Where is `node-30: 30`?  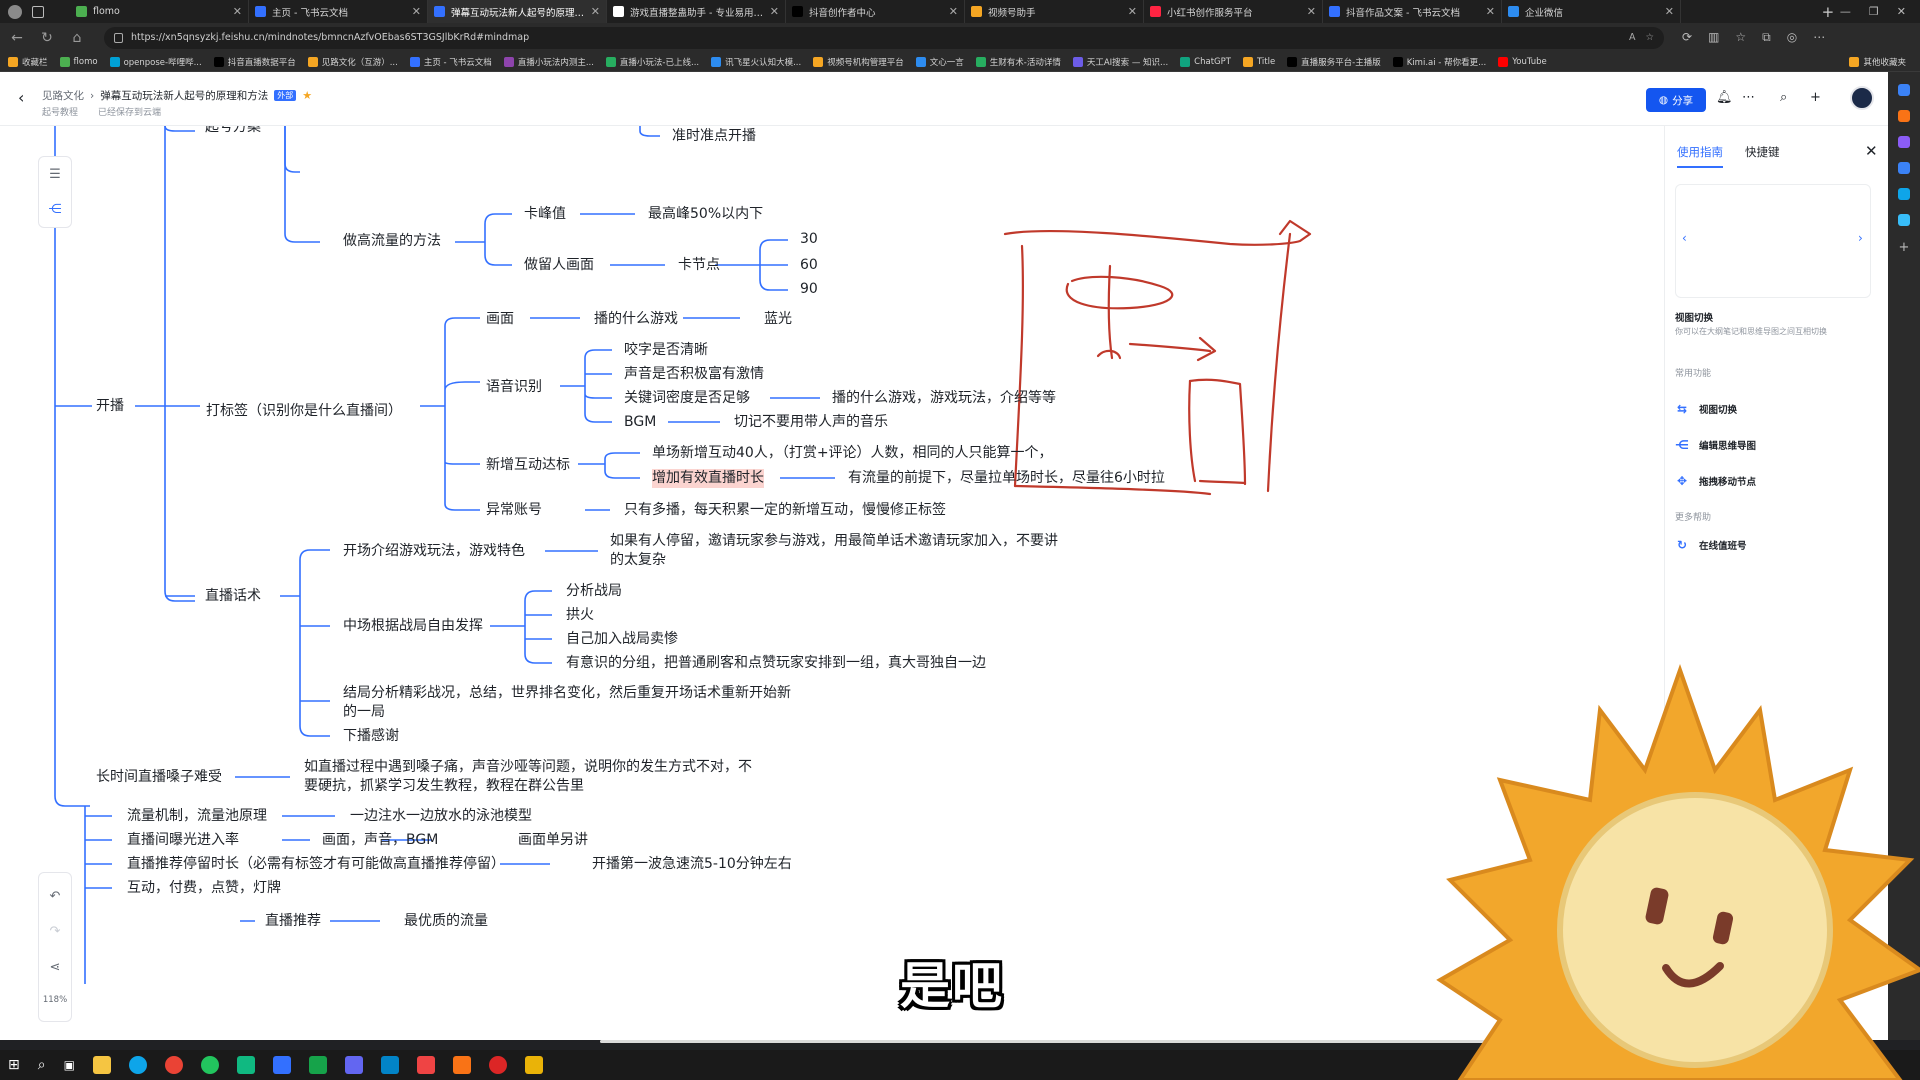 node-30: 30 is located at coordinates (809, 239).